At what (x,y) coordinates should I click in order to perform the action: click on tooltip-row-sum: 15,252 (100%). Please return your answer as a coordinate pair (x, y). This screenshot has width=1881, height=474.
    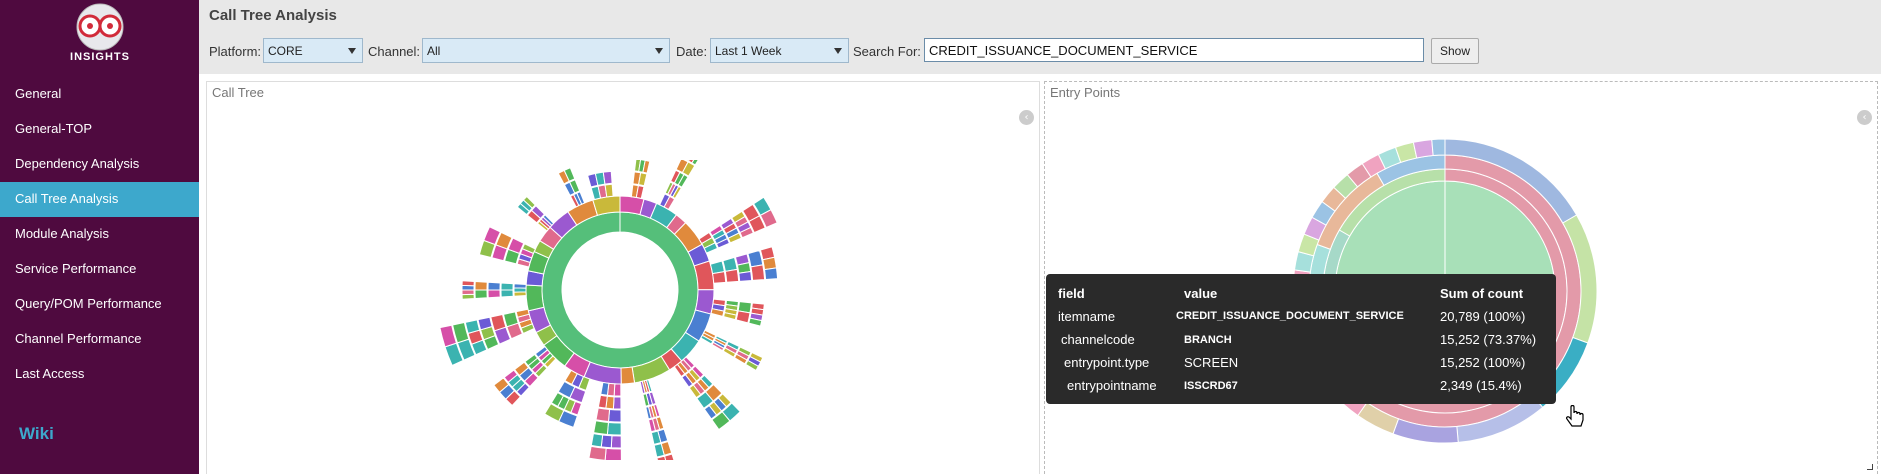
    Looking at the image, I should click on (1483, 362).